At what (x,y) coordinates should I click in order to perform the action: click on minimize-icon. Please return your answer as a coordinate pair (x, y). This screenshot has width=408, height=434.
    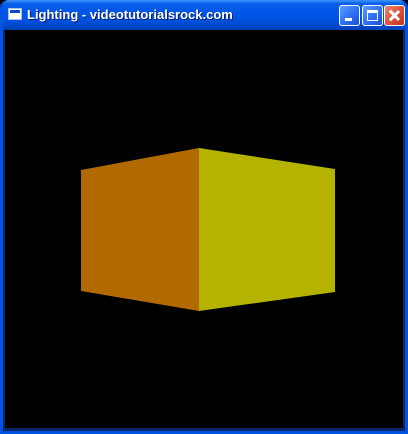
    Looking at the image, I should click on (348, 19).